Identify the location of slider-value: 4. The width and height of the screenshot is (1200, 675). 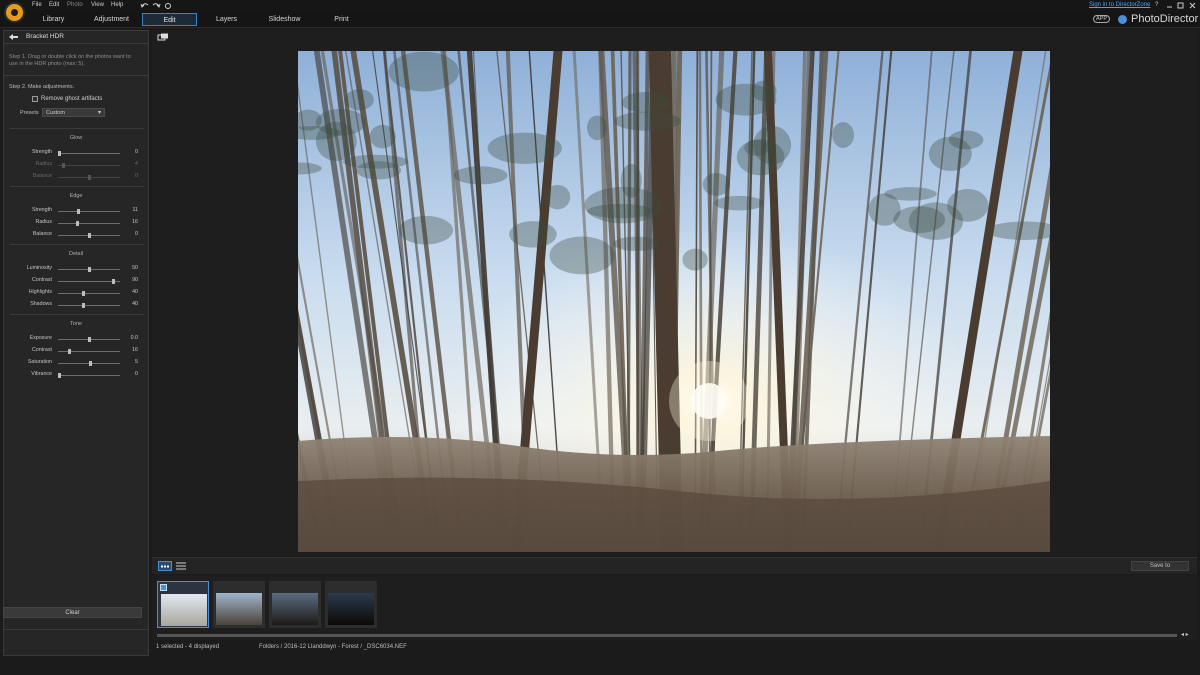
(136, 164).